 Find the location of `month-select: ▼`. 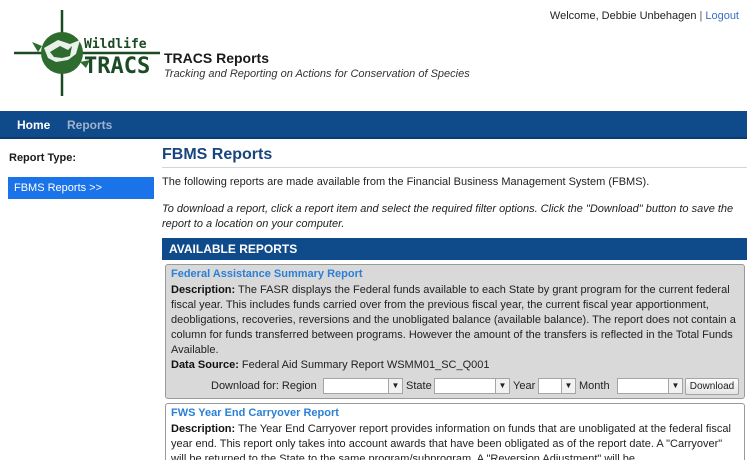

month-select: ▼ is located at coordinates (650, 386).